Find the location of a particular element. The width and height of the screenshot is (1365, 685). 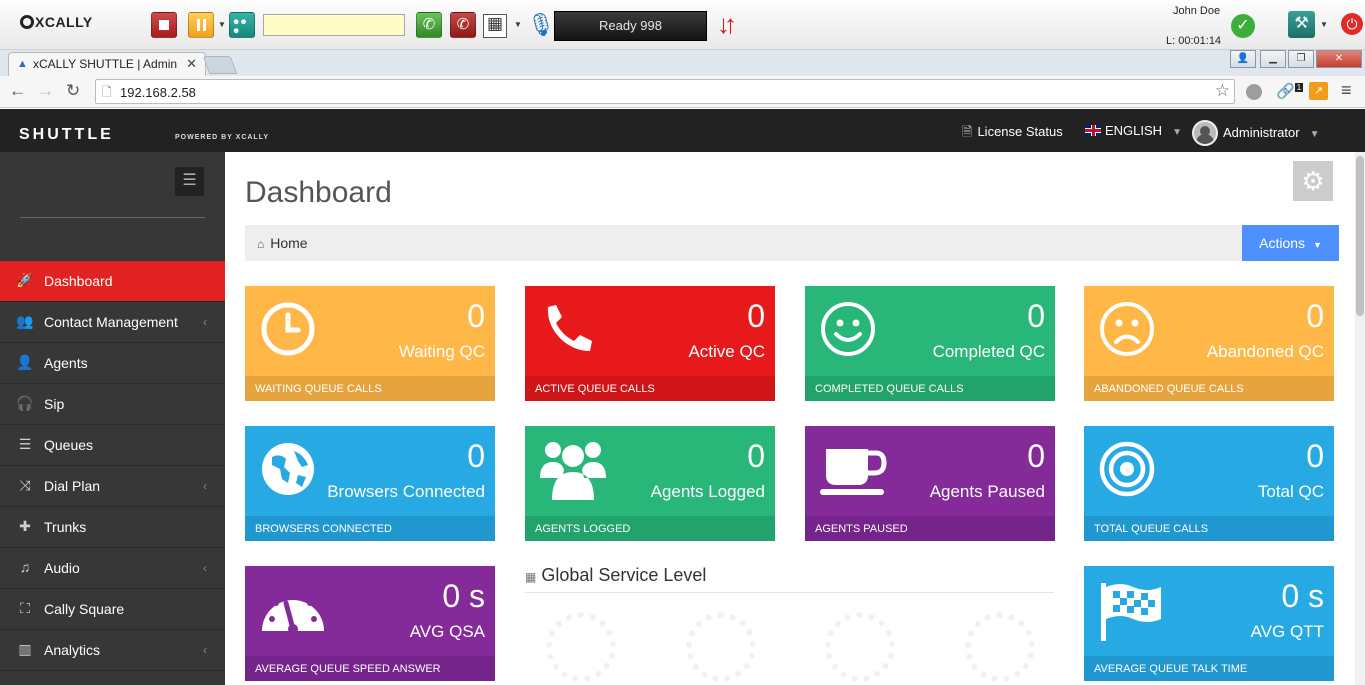

tile-footer: AVERAGE QUEUE TALK TIME is located at coordinates (1209, 668).